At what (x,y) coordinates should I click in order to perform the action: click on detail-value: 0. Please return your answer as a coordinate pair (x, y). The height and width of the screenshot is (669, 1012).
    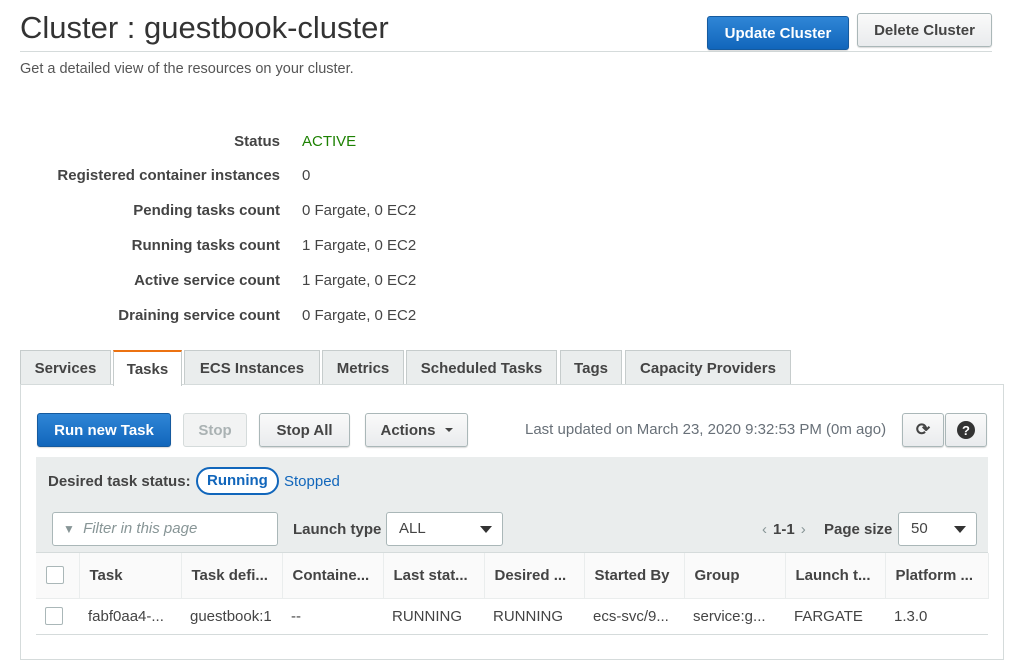
    Looking at the image, I should click on (306, 175).